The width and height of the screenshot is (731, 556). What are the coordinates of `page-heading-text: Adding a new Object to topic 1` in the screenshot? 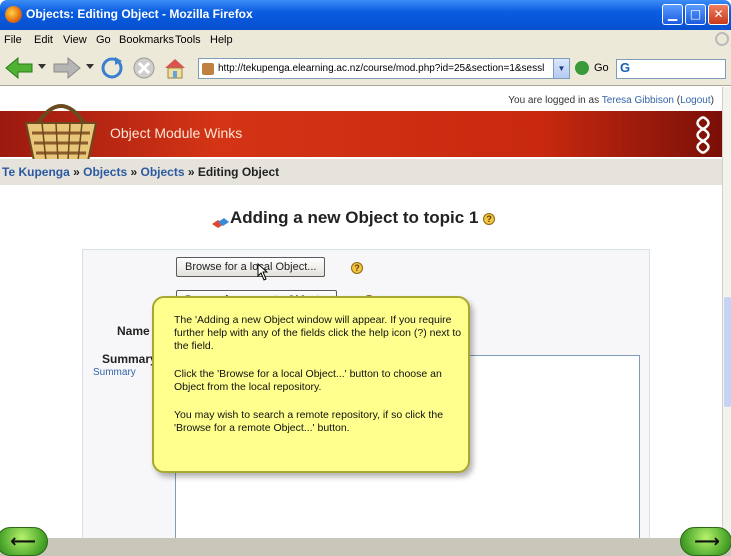 It's located at (354, 217).